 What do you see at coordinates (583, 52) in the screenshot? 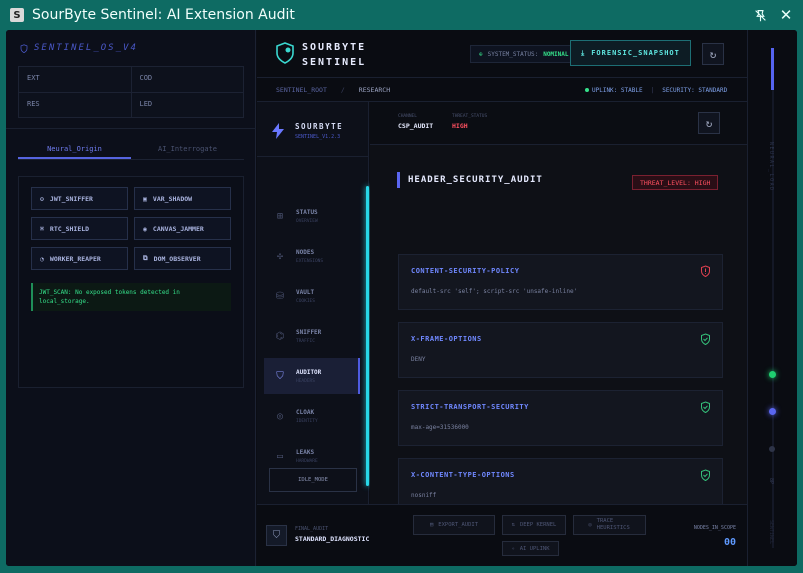
I see `download-icon: ⤓` at bounding box center [583, 52].